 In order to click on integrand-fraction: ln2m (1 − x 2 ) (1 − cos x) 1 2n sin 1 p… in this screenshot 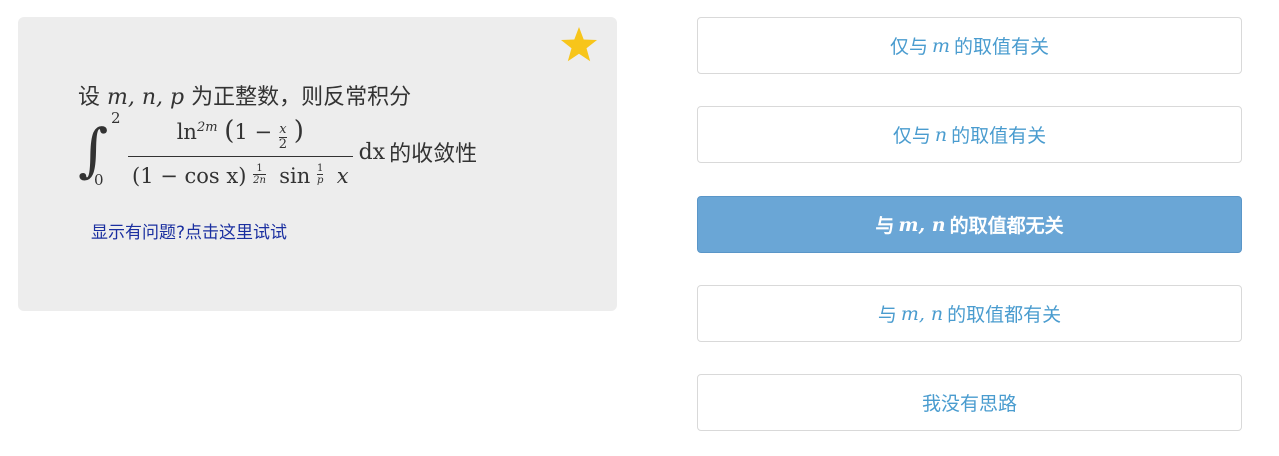, I will do `click(240, 152)`.